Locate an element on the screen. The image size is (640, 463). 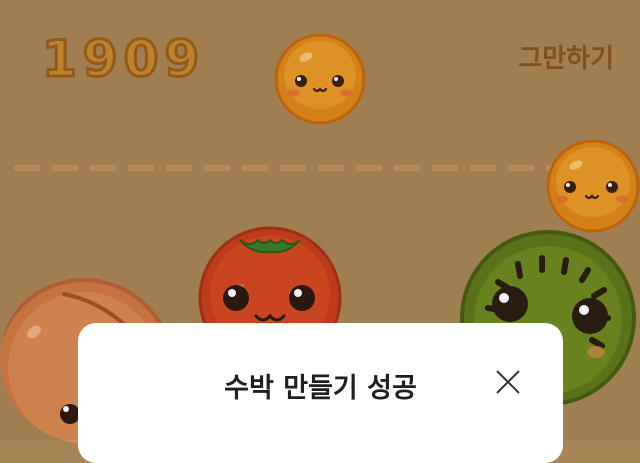
next-fruit-orange is located at coordinates (593, 186).